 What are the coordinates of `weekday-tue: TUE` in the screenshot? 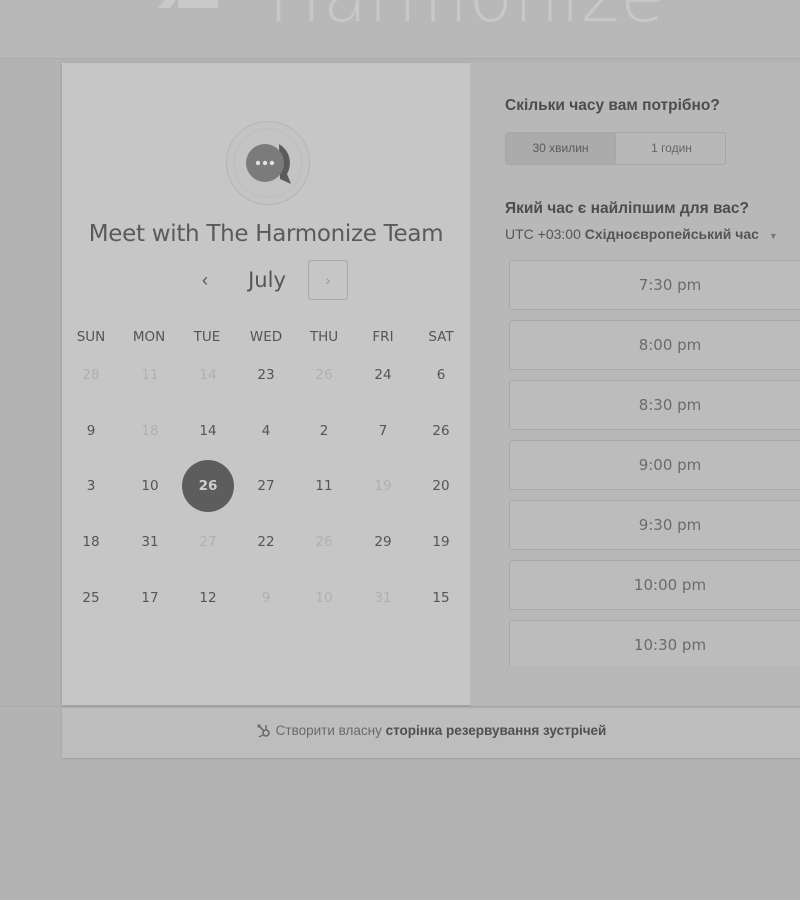 It's located at (207, 337).